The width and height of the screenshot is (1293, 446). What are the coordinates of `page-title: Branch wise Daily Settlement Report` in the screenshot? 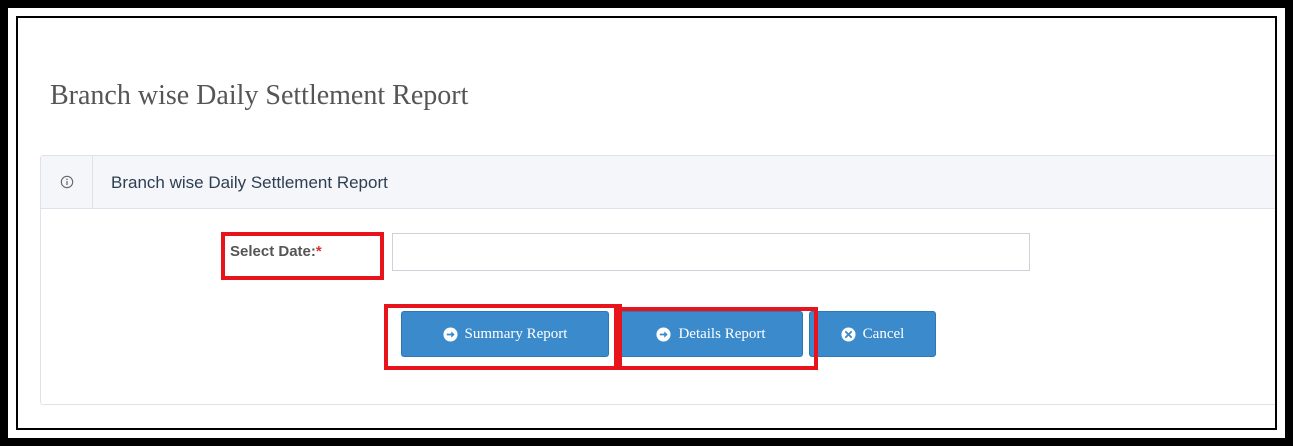 It's located at (259, 95).